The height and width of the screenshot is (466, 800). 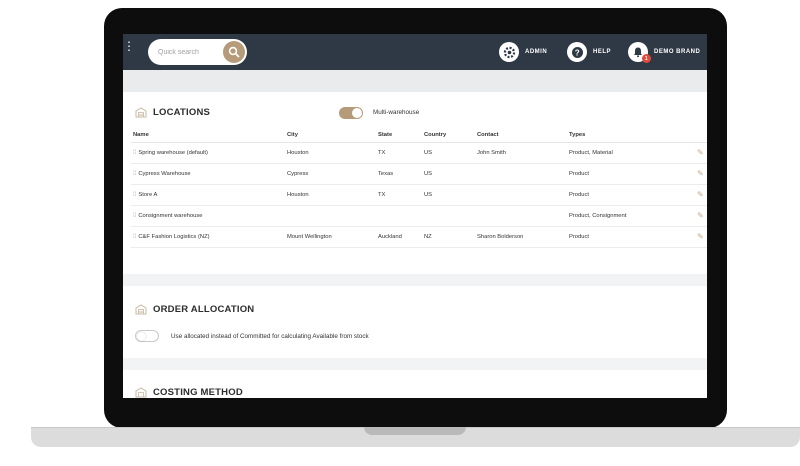 What do you see at coordinates (198, 392) in the screenshot?
I see `costing-method-title: COSTING METHOD` at bounding box center [198, 392].